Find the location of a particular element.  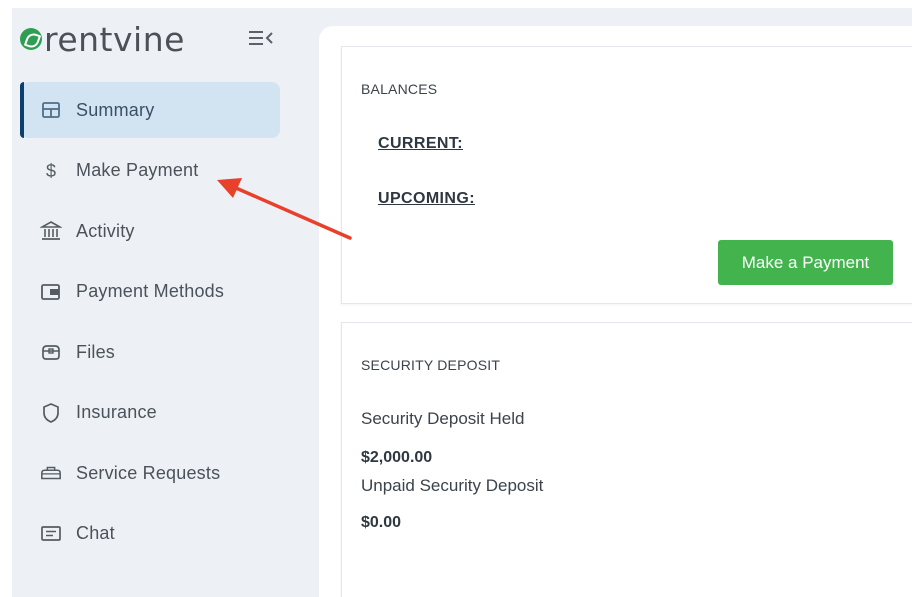

unpaid-deposit-value: $0.00 is located at coordinates (381, 522).